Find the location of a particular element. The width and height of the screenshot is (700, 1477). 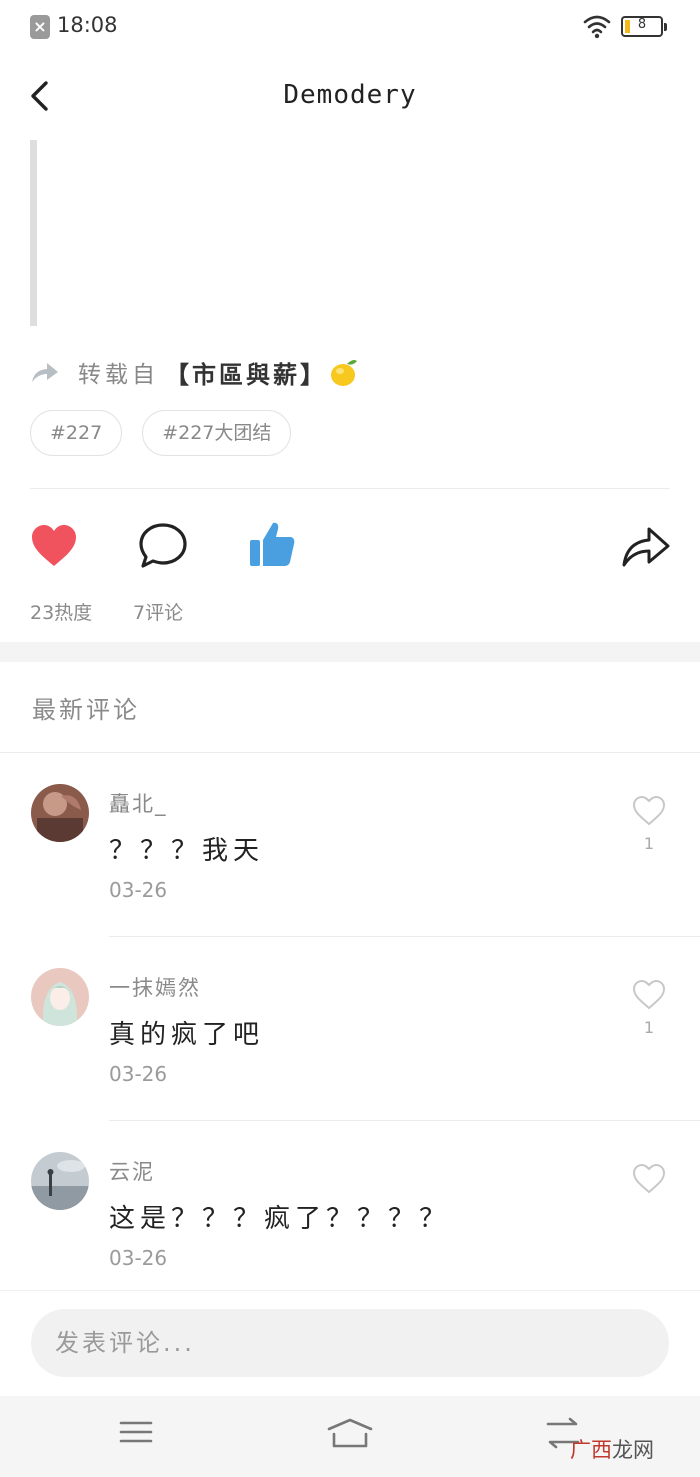

comment-text: ？？？我天 is located at coordinates (187, 851).